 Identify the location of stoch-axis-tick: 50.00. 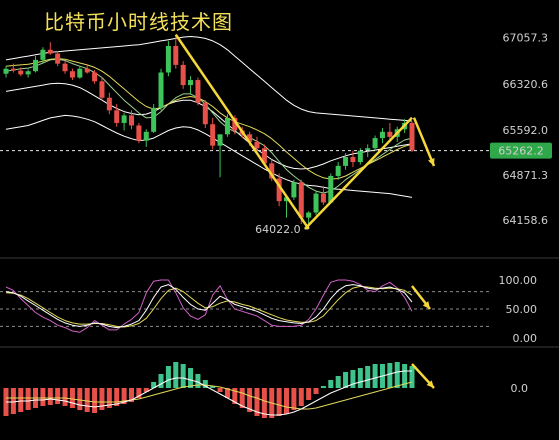
(522, 309).